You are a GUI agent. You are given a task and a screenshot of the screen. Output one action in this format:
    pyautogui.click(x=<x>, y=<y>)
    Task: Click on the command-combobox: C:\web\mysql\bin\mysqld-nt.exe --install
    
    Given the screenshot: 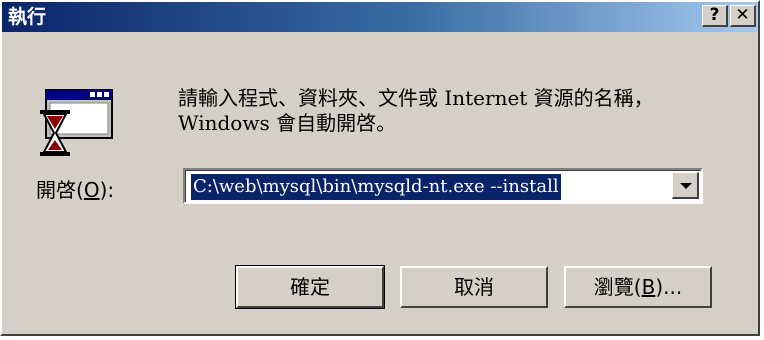 What is the action you would take?
    pyautogui.click(x=443, y=186)
    